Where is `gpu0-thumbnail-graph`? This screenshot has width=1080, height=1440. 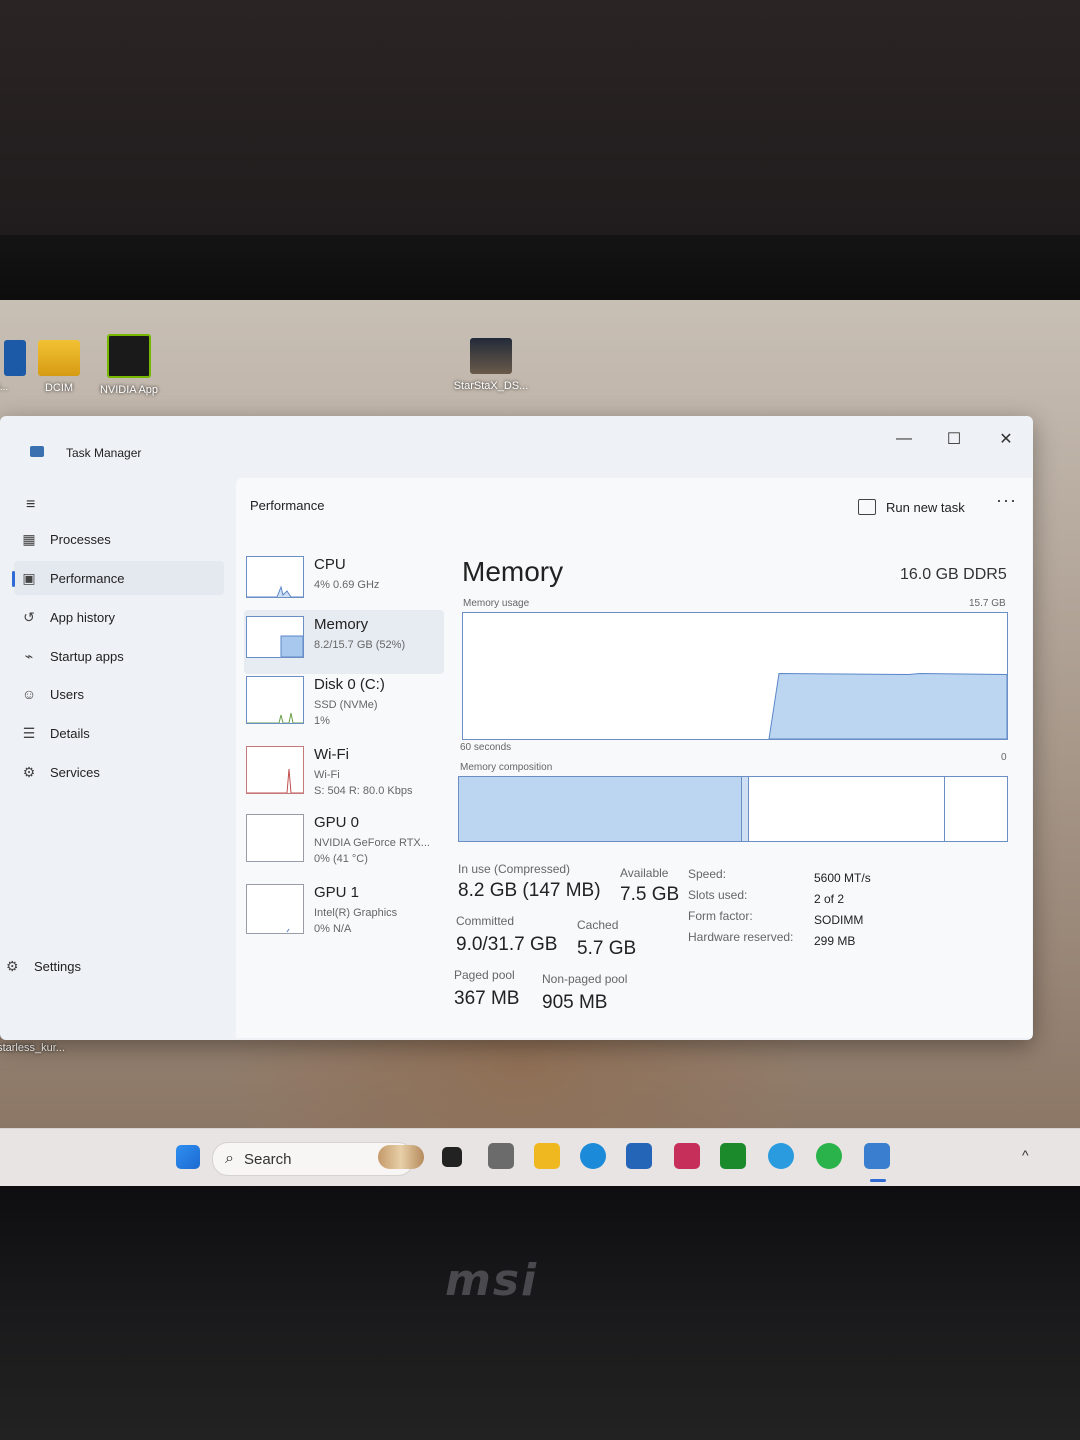 gpu0-thumbnail-graph is located at coordinates (275, 838).